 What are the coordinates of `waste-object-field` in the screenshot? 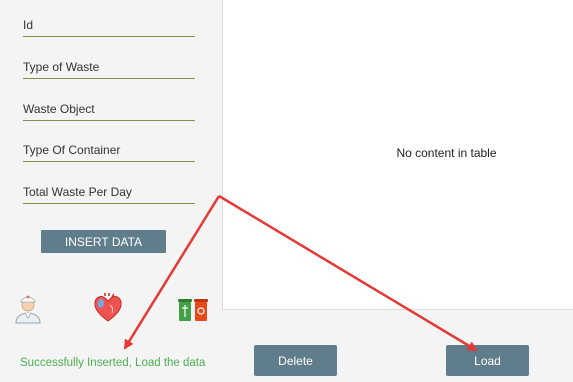 It's located at (109, 109).